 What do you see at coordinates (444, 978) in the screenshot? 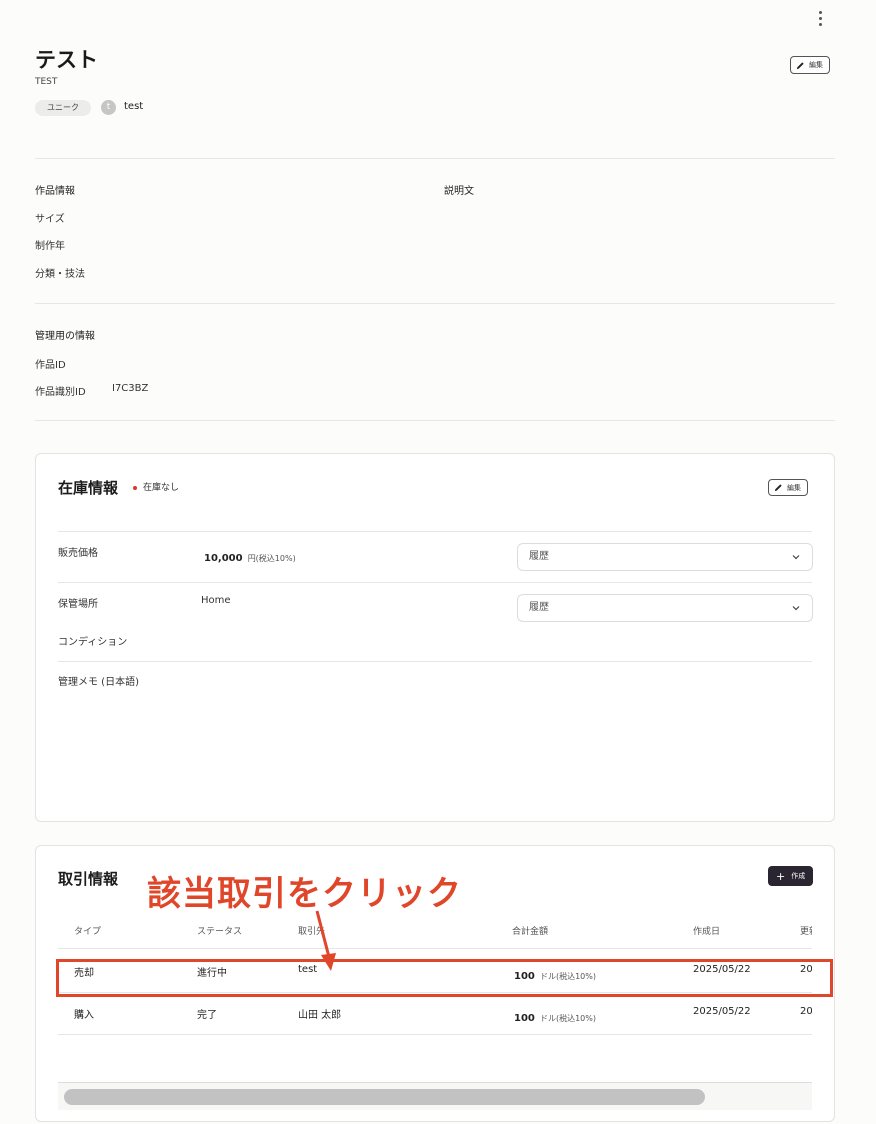
I see `annotation-highlight-box` at bounding box center [444, 978].